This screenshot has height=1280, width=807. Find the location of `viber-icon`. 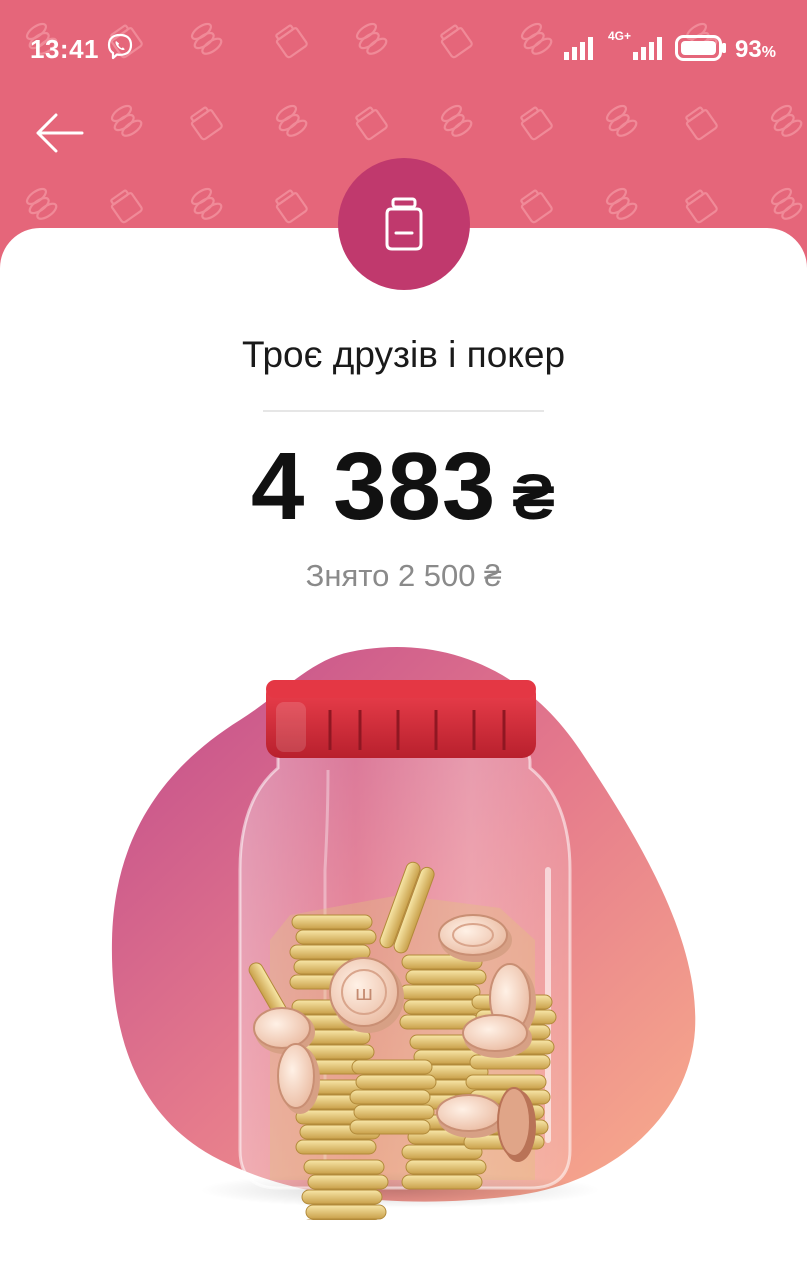

viber-icon is located at coordinates (120, 46).